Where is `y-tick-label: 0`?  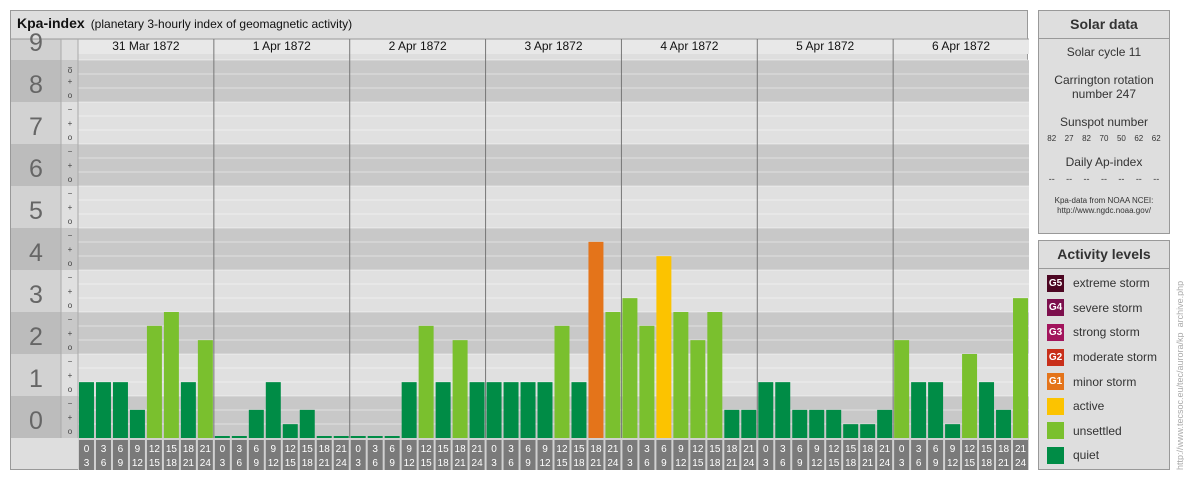 y-tick-label: 0 is located at coordinates (36, 421).